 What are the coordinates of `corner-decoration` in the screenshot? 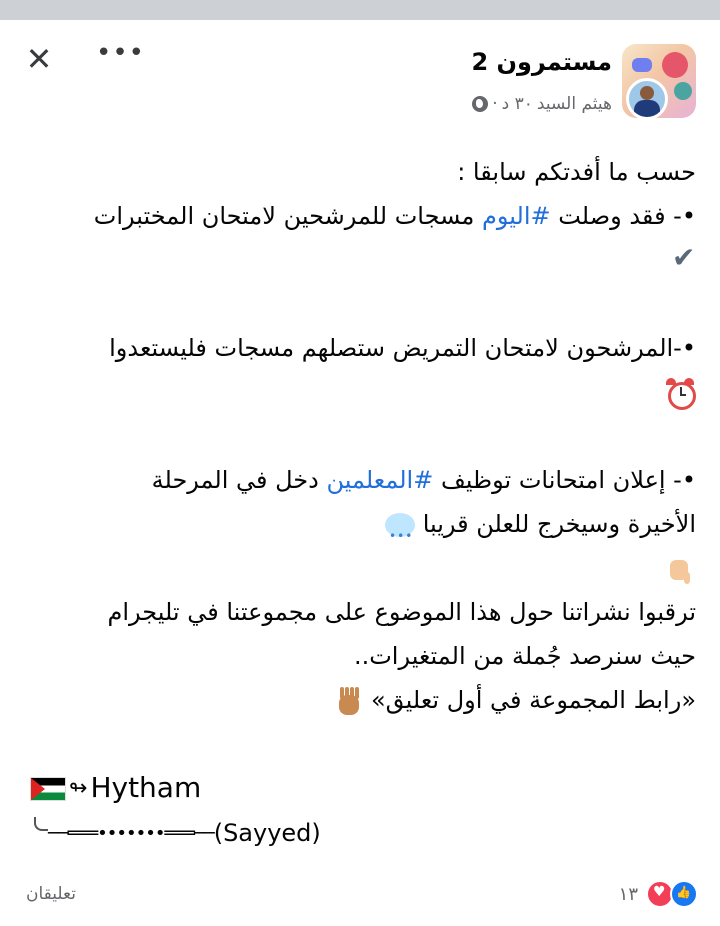 It's located at (41, 824).